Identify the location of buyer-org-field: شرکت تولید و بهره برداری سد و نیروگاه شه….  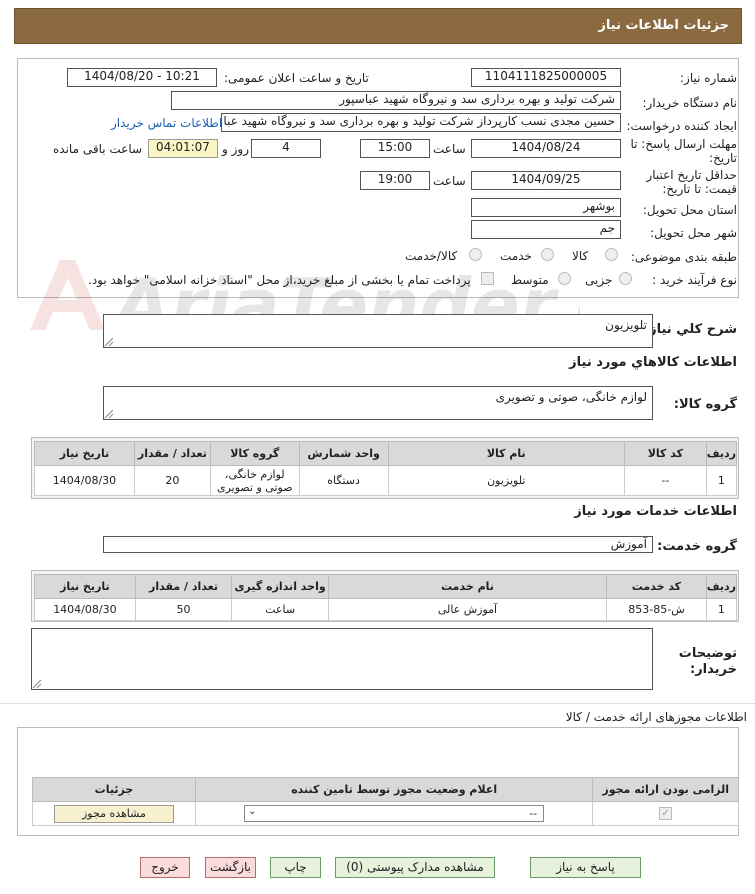
(396, 100).